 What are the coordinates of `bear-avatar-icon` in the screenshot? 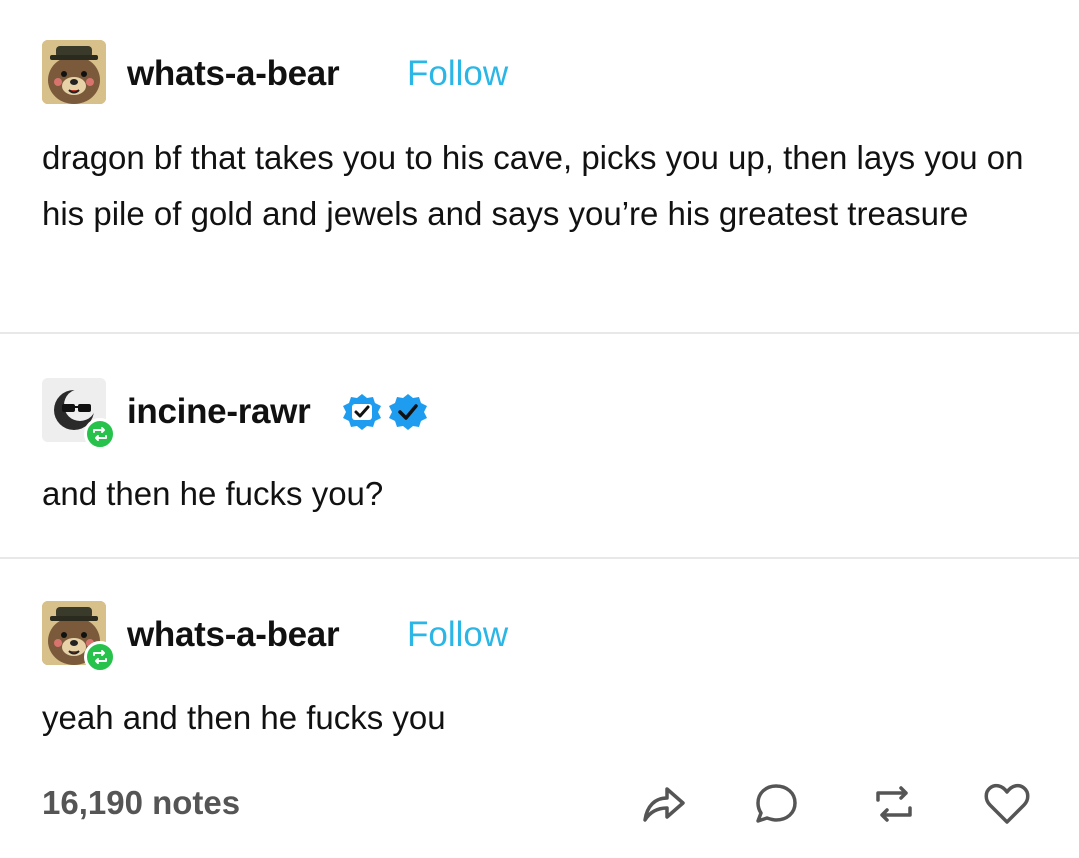 It's located at (74, 72).